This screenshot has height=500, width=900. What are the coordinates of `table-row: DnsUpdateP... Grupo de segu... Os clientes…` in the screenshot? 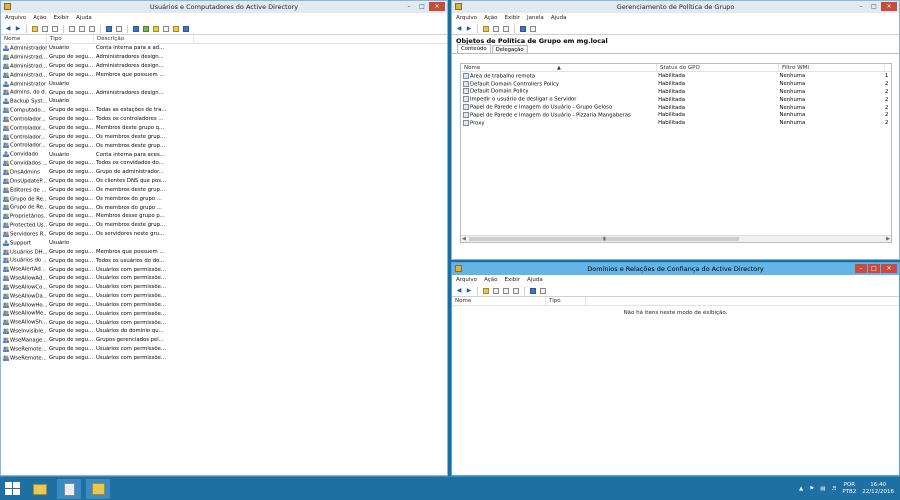 It's located at (224, 181).